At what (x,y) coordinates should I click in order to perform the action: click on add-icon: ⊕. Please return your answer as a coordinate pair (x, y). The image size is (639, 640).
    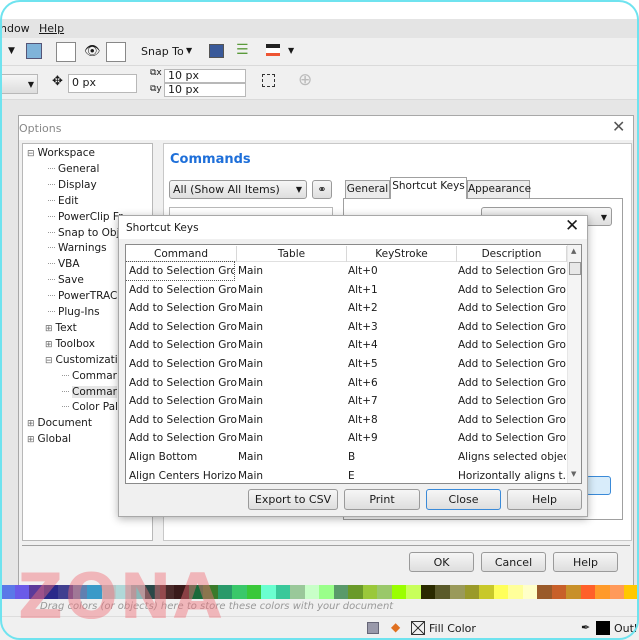
    Looking at the image, I should click on (305, 80).